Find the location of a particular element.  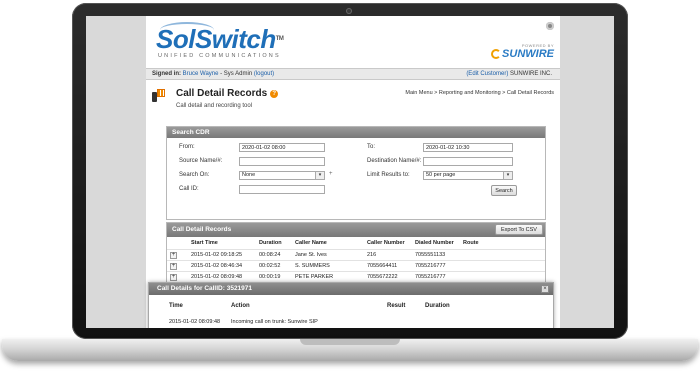

col-time: Time is located at coordinates (176, 306).